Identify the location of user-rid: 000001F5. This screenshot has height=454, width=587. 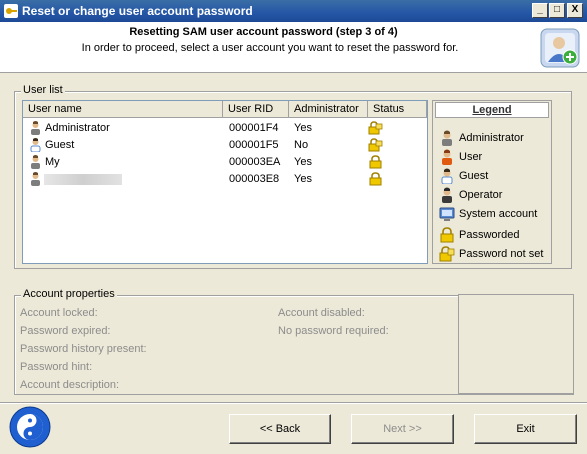
(254, 145).